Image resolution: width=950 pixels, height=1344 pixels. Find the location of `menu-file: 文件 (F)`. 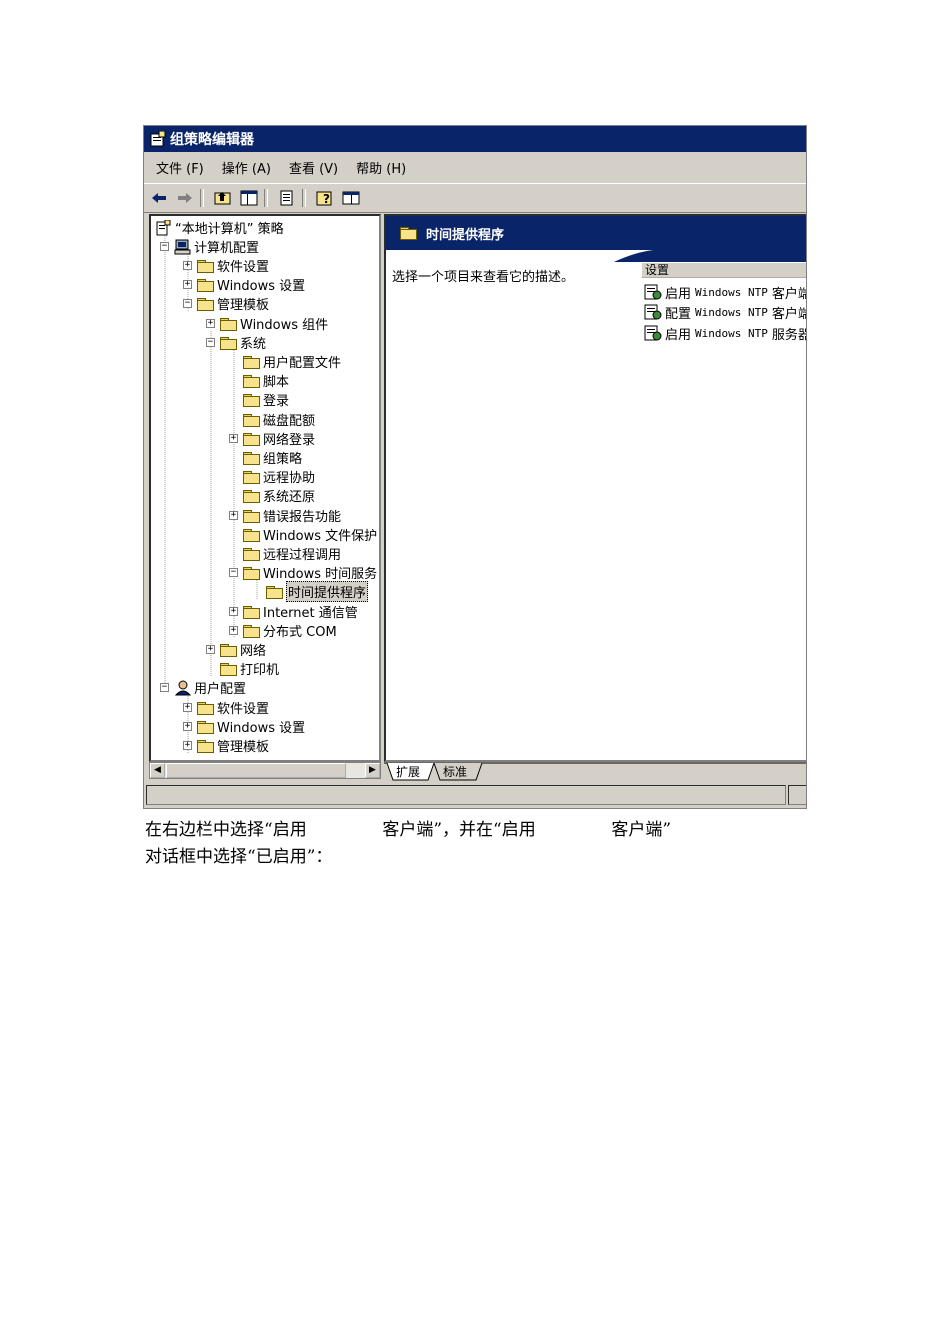

menu-file: 文件 (F) is located at coordinates (180, 167).